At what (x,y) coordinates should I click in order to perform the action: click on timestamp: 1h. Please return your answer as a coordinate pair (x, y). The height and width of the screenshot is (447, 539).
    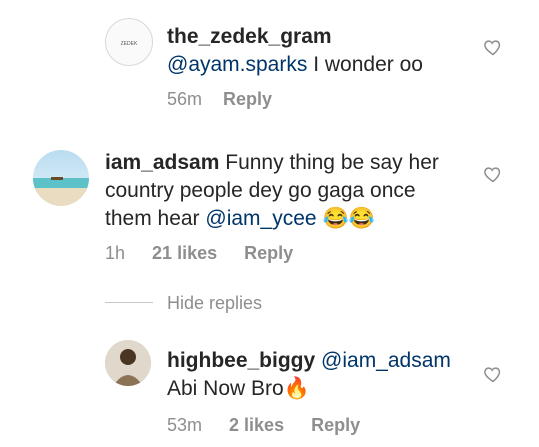
    Looking at the image, I should click on (115, 253).